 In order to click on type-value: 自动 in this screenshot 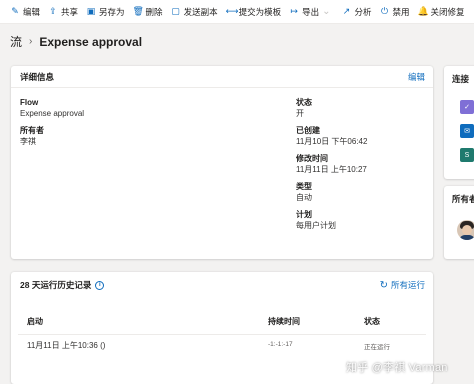, I will do `click(304, 197)`.